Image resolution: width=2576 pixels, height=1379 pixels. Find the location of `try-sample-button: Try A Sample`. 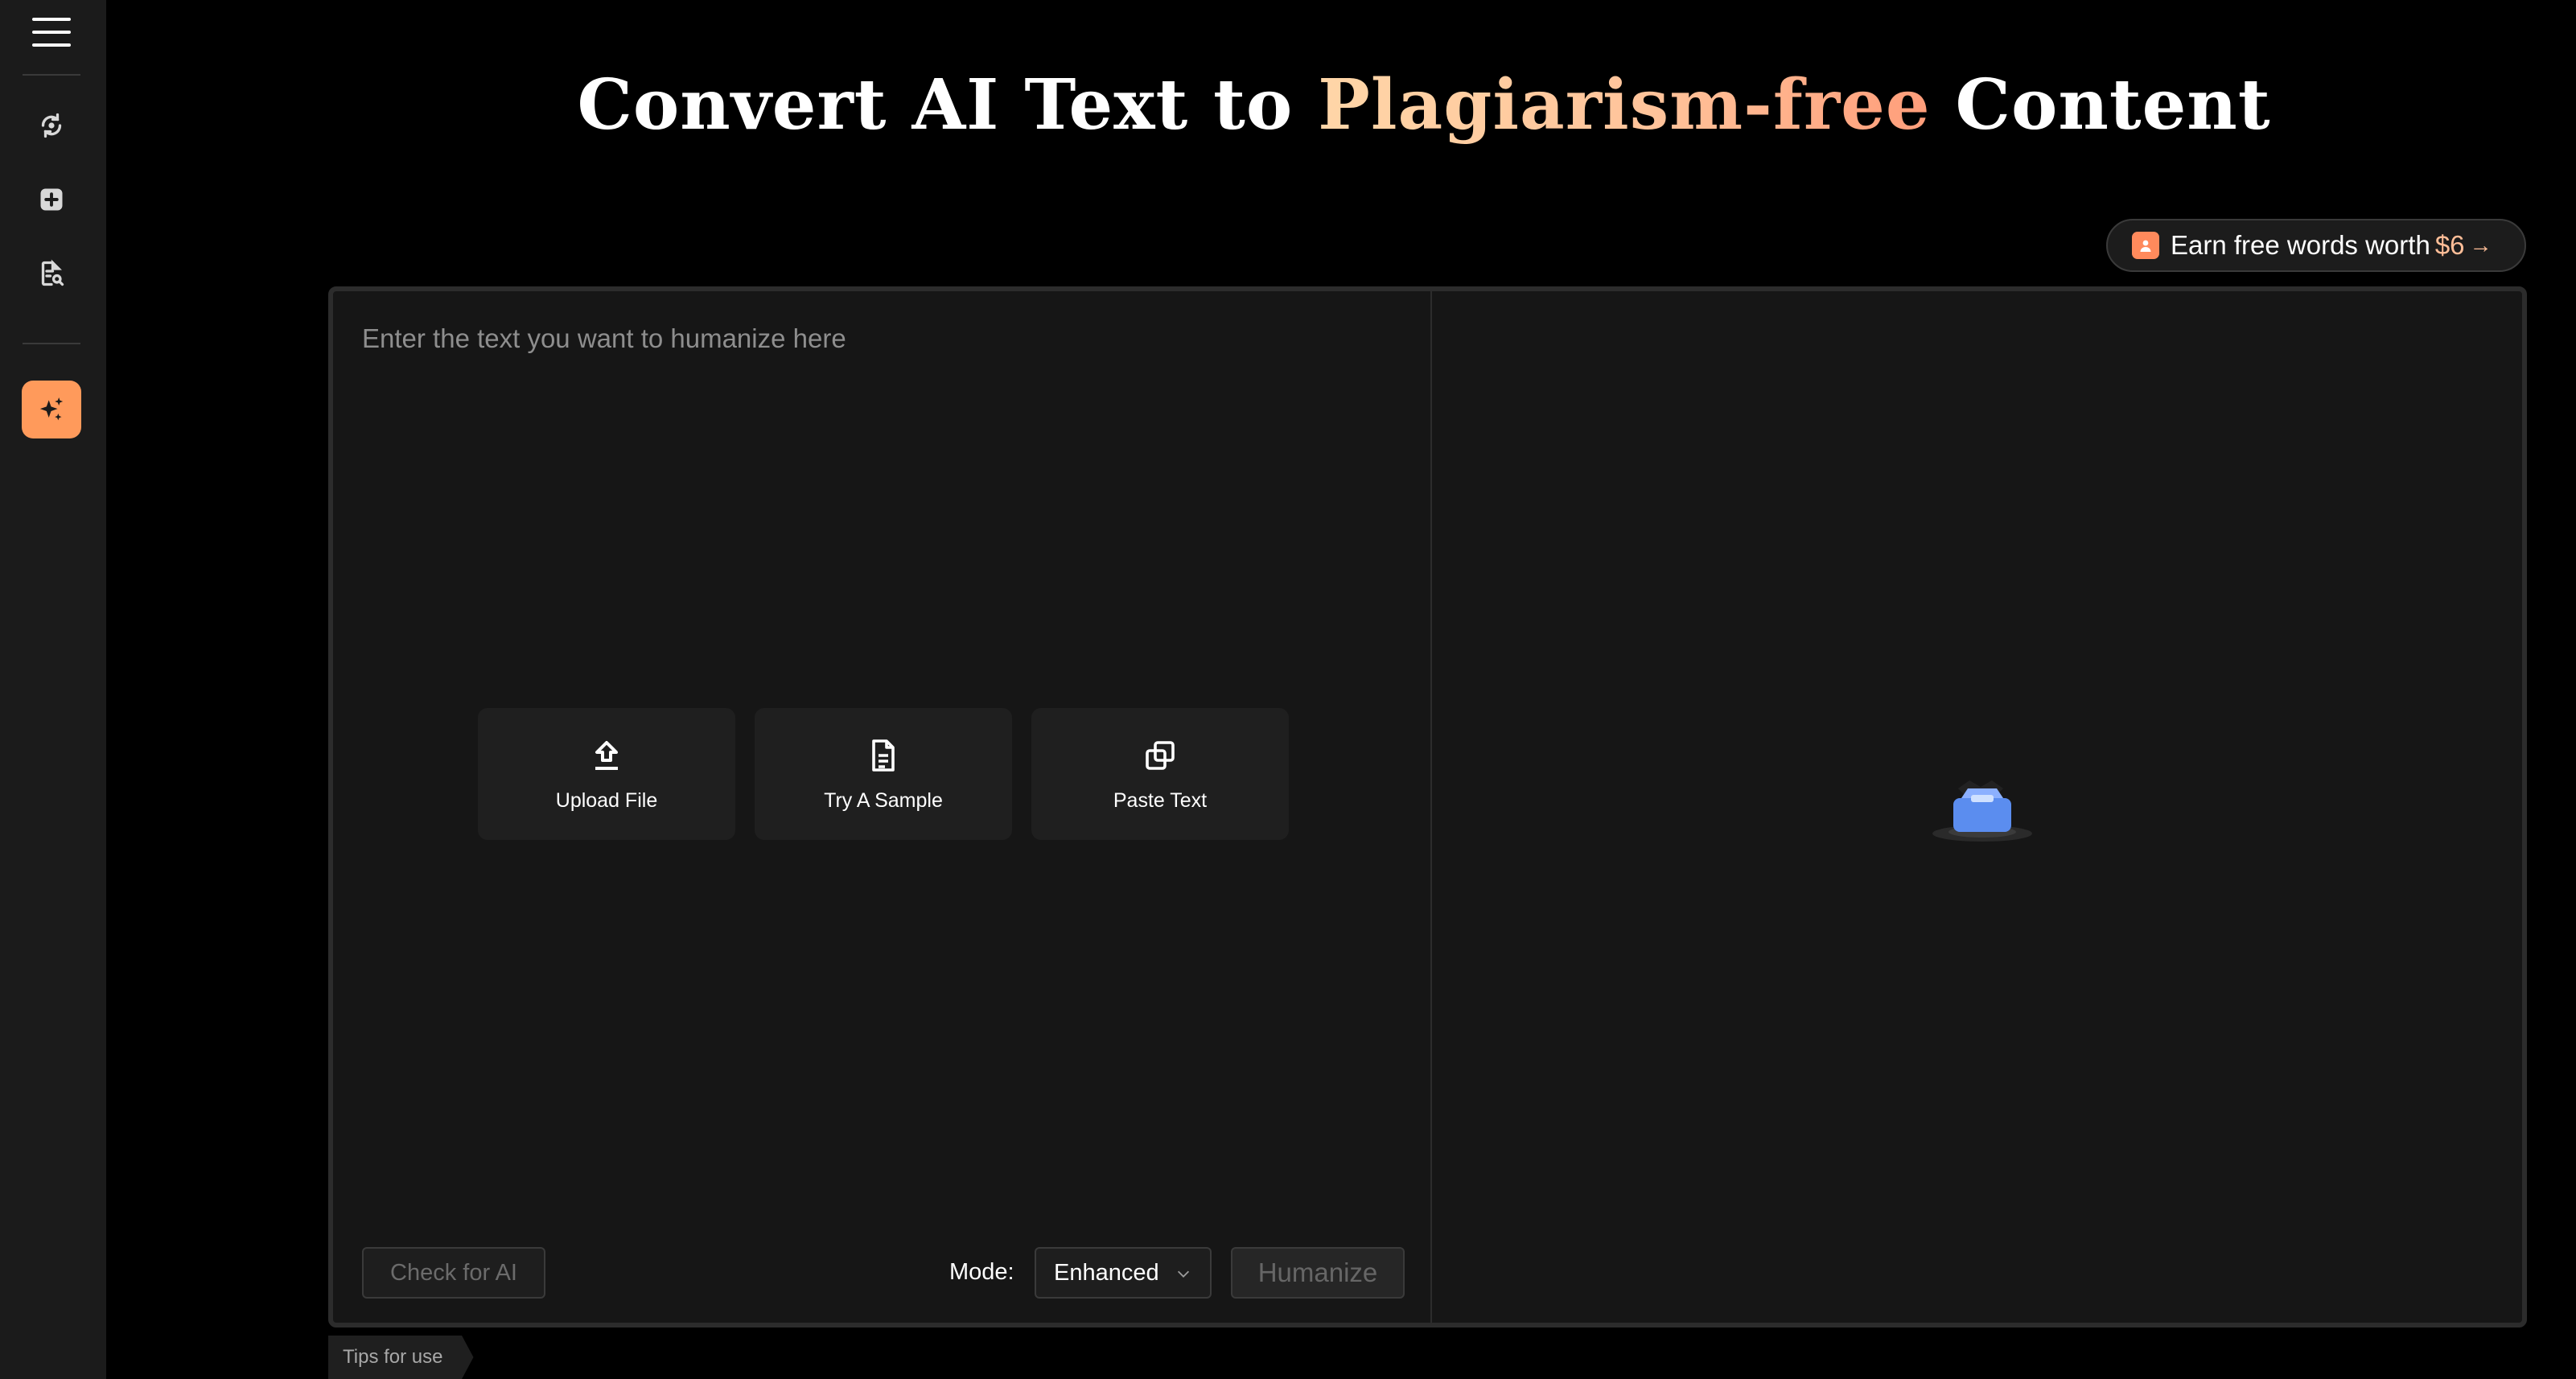

try-sample-button: Try A Sample is located at coordinates (883, 774).